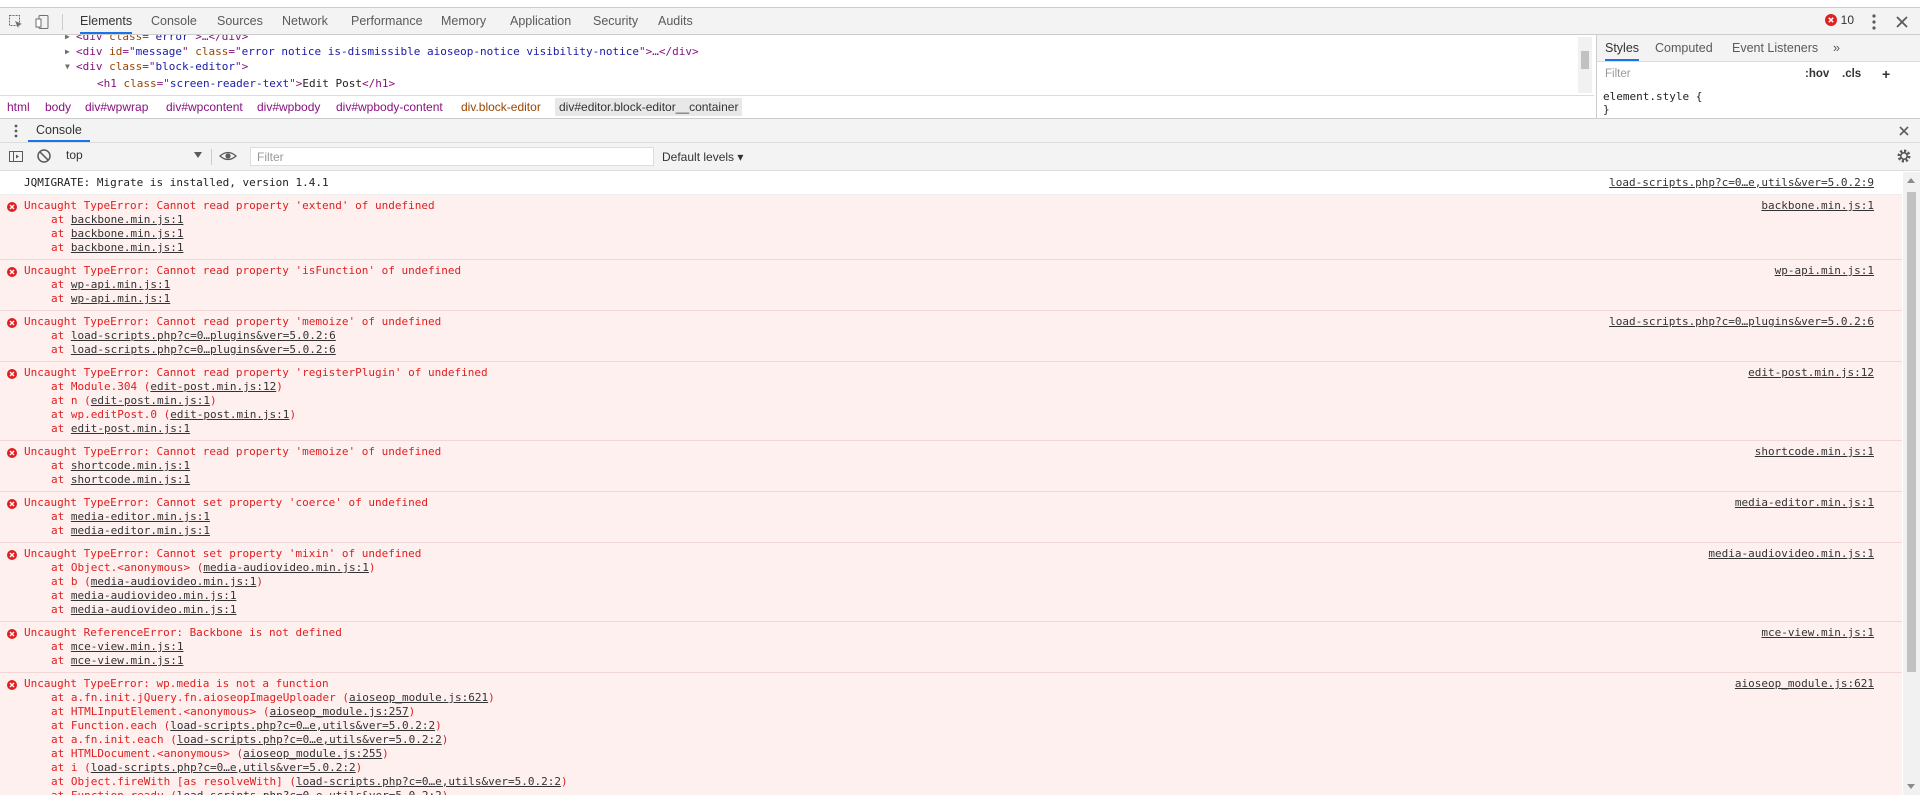 This screenshot has width=1920, height=795. Describe the element at coordinates (1911, 180) in the screenshot. I see `scroll-up-arrow-icon` at that location.